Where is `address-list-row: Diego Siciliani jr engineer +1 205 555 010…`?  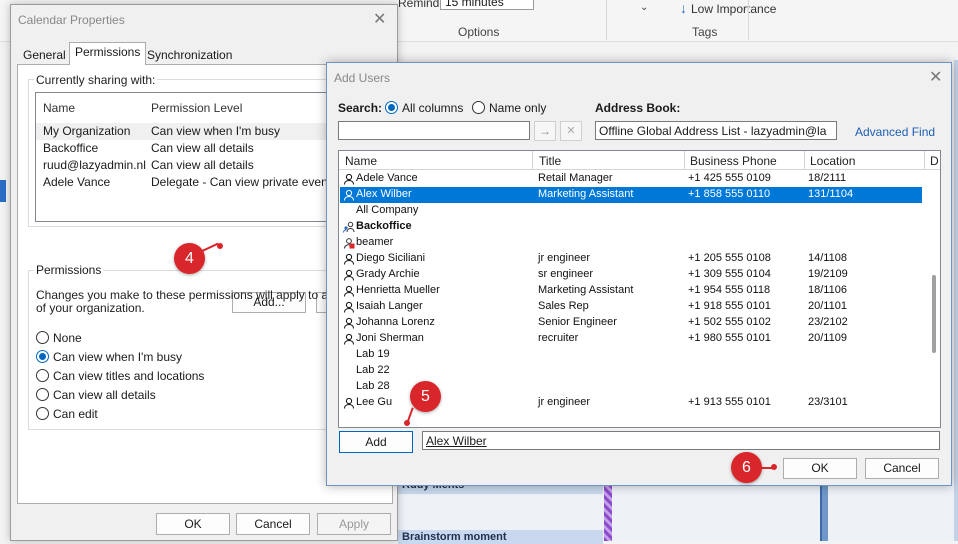 address-list-row: Diego Siciliani jr engineer +1 205 555 010… is located at coordinates (631, 259).